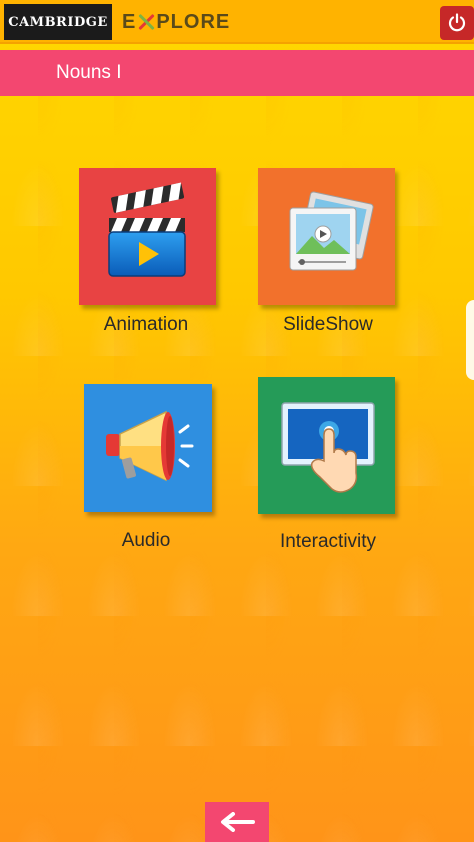 The width and height of the screenshot is (474, 842). I want to click on touch-screen-icon, so click(328, 447).